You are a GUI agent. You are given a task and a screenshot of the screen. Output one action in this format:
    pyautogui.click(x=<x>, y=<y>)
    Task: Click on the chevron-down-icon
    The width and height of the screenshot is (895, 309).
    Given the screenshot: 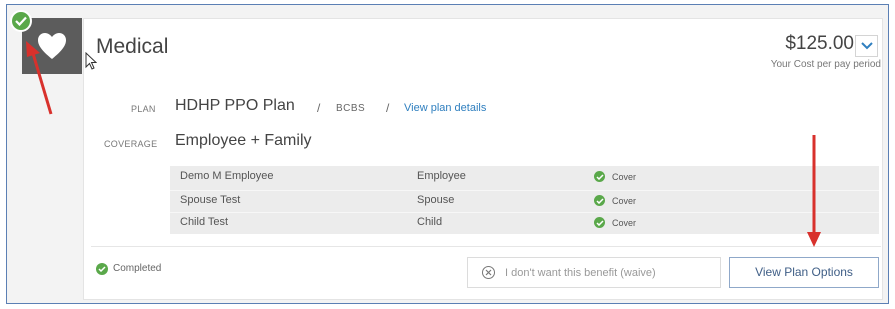 What is the action you would take?
    pyautogui.click(x=867, y=46)
    